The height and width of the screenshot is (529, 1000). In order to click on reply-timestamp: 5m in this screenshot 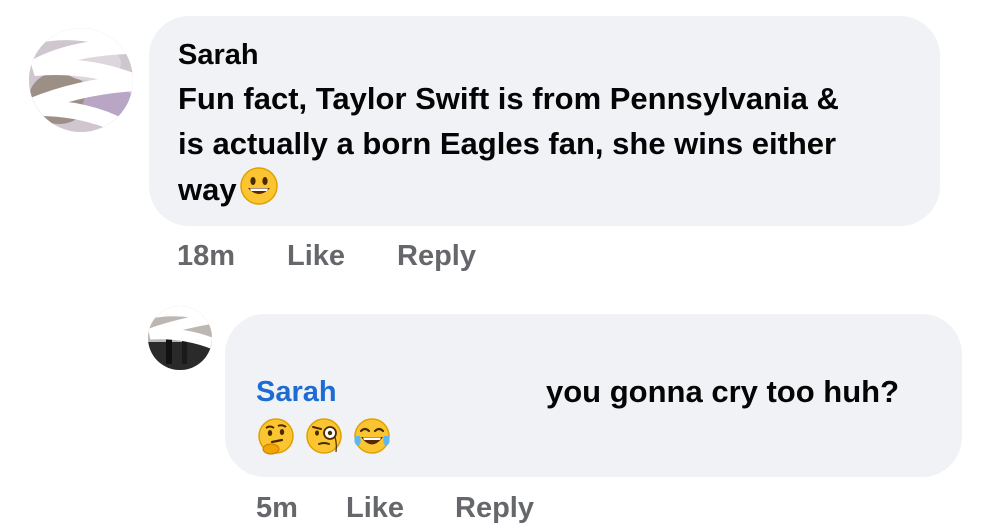, I will do `click(277, 508)`.